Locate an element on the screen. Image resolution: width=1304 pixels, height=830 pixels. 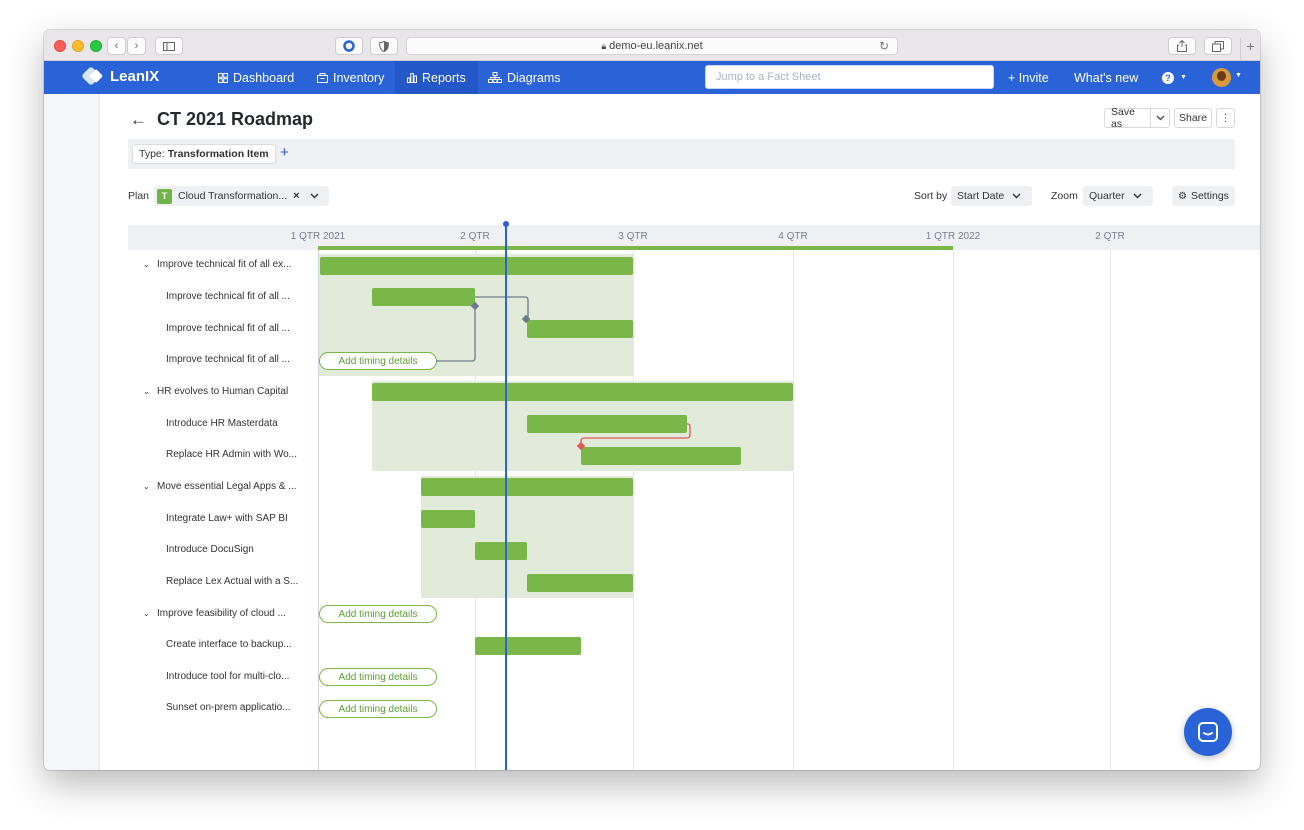
chat-launcher-button is located at coordinates (1208, 732).